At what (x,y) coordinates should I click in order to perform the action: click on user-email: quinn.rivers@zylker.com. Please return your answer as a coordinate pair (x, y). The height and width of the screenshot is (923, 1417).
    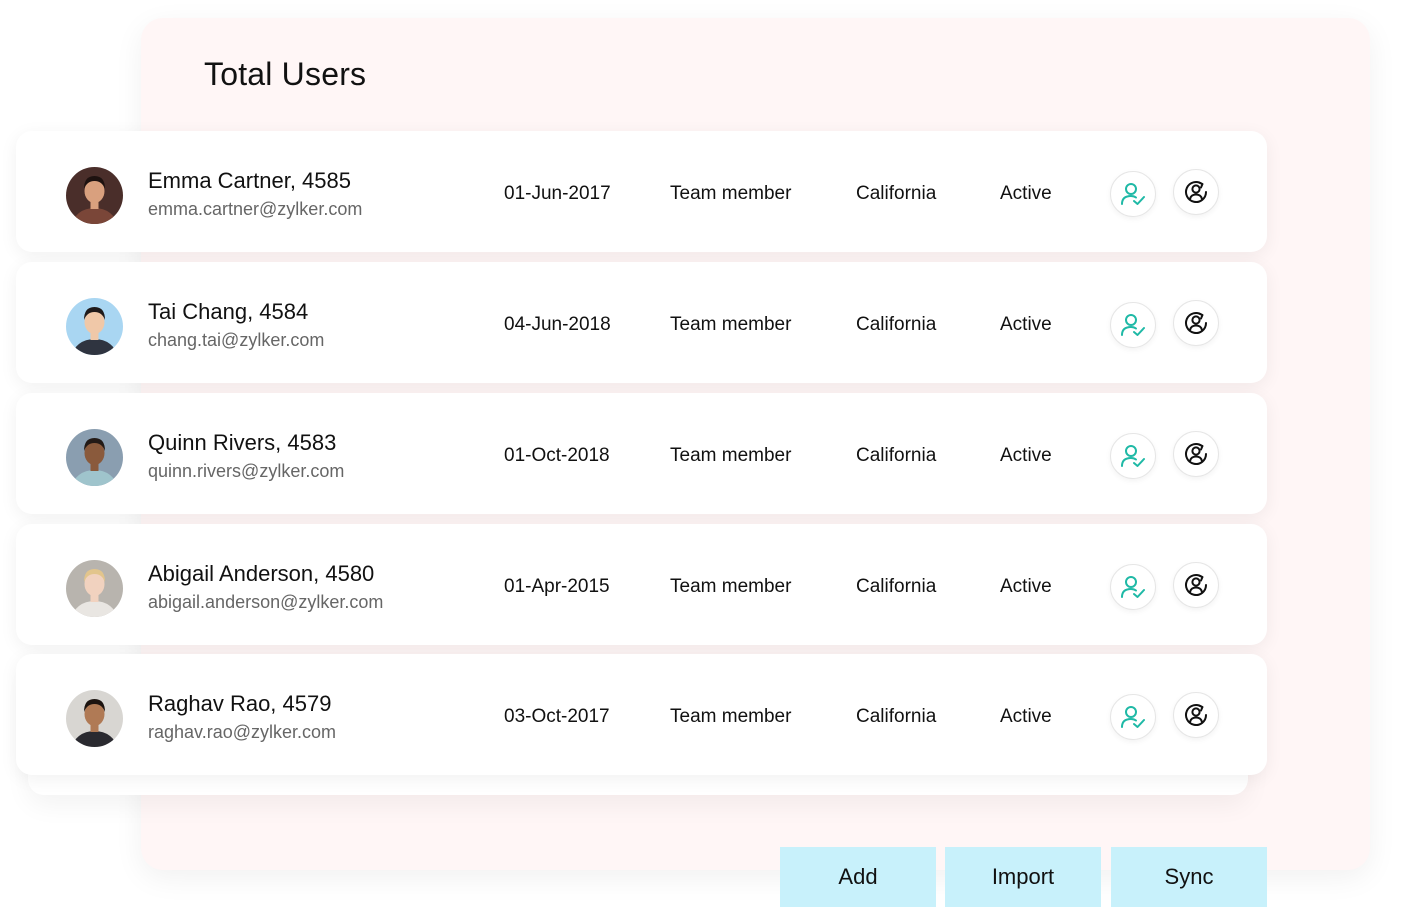
    Looking at the image, I should click on (246, 471).